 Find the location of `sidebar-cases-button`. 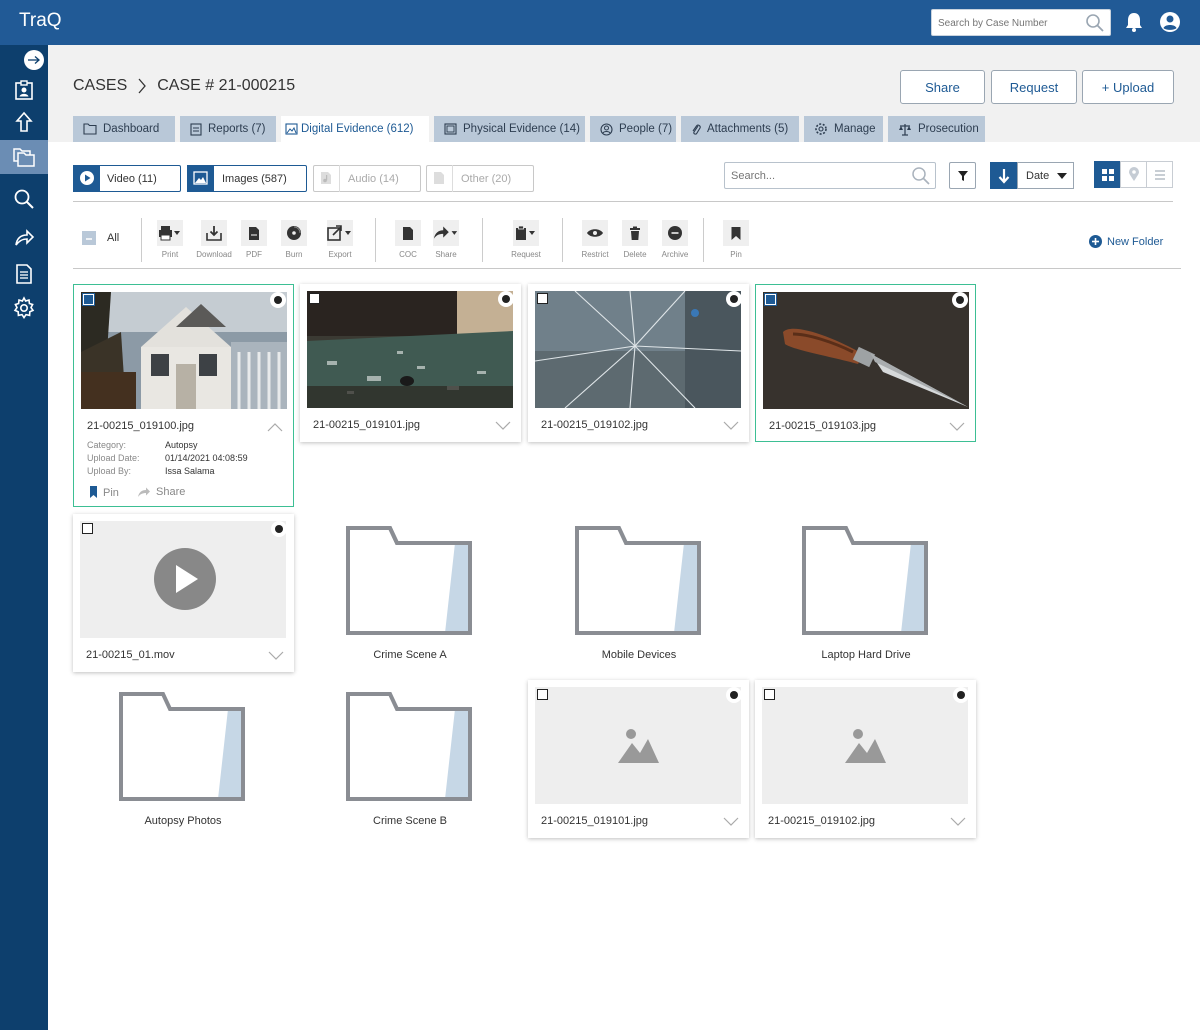

sidebar-cases-button is located at coordinates (24, 90).